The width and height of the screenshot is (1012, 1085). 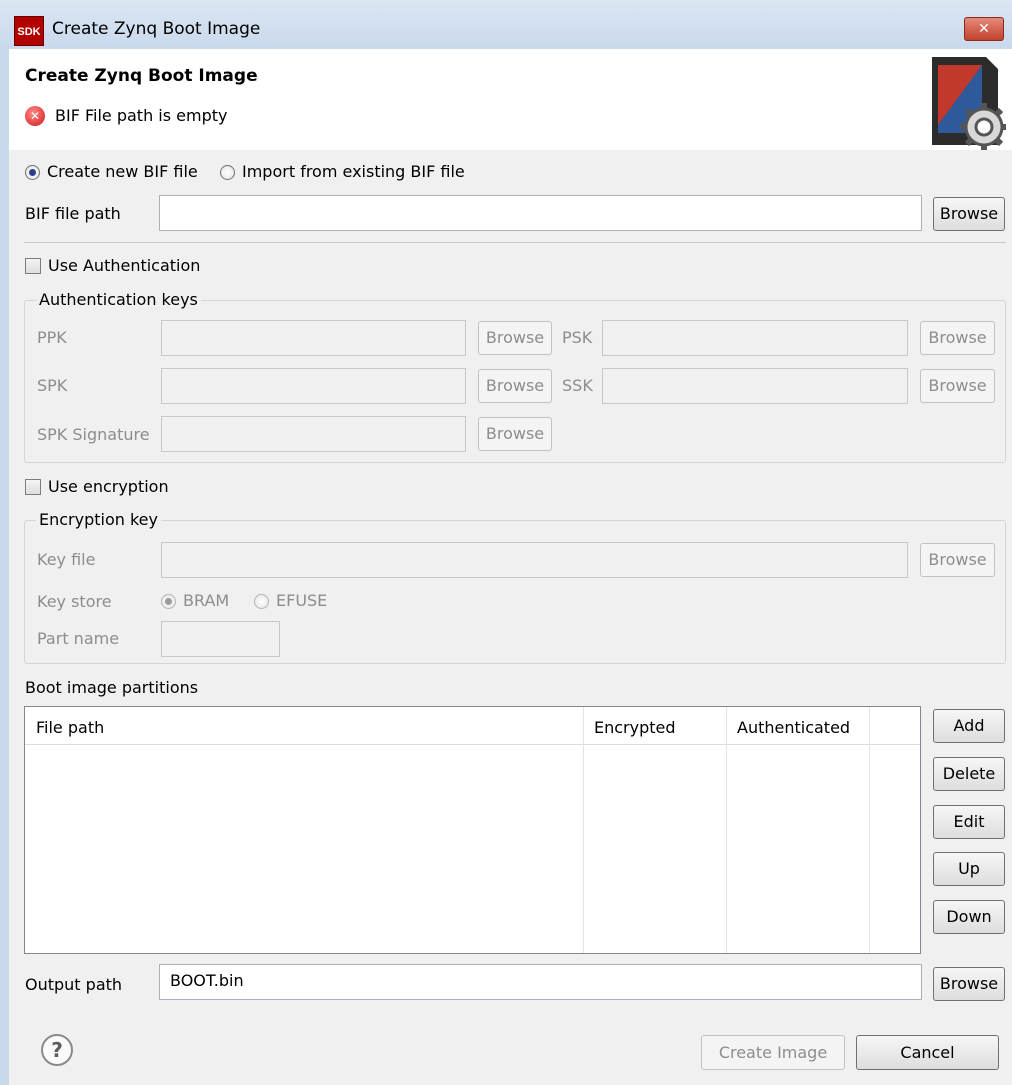 What do you see at coordinates (984, 29) in the screenshot?
I see `close-window-button: ✕` at bounding box center [984, 29].